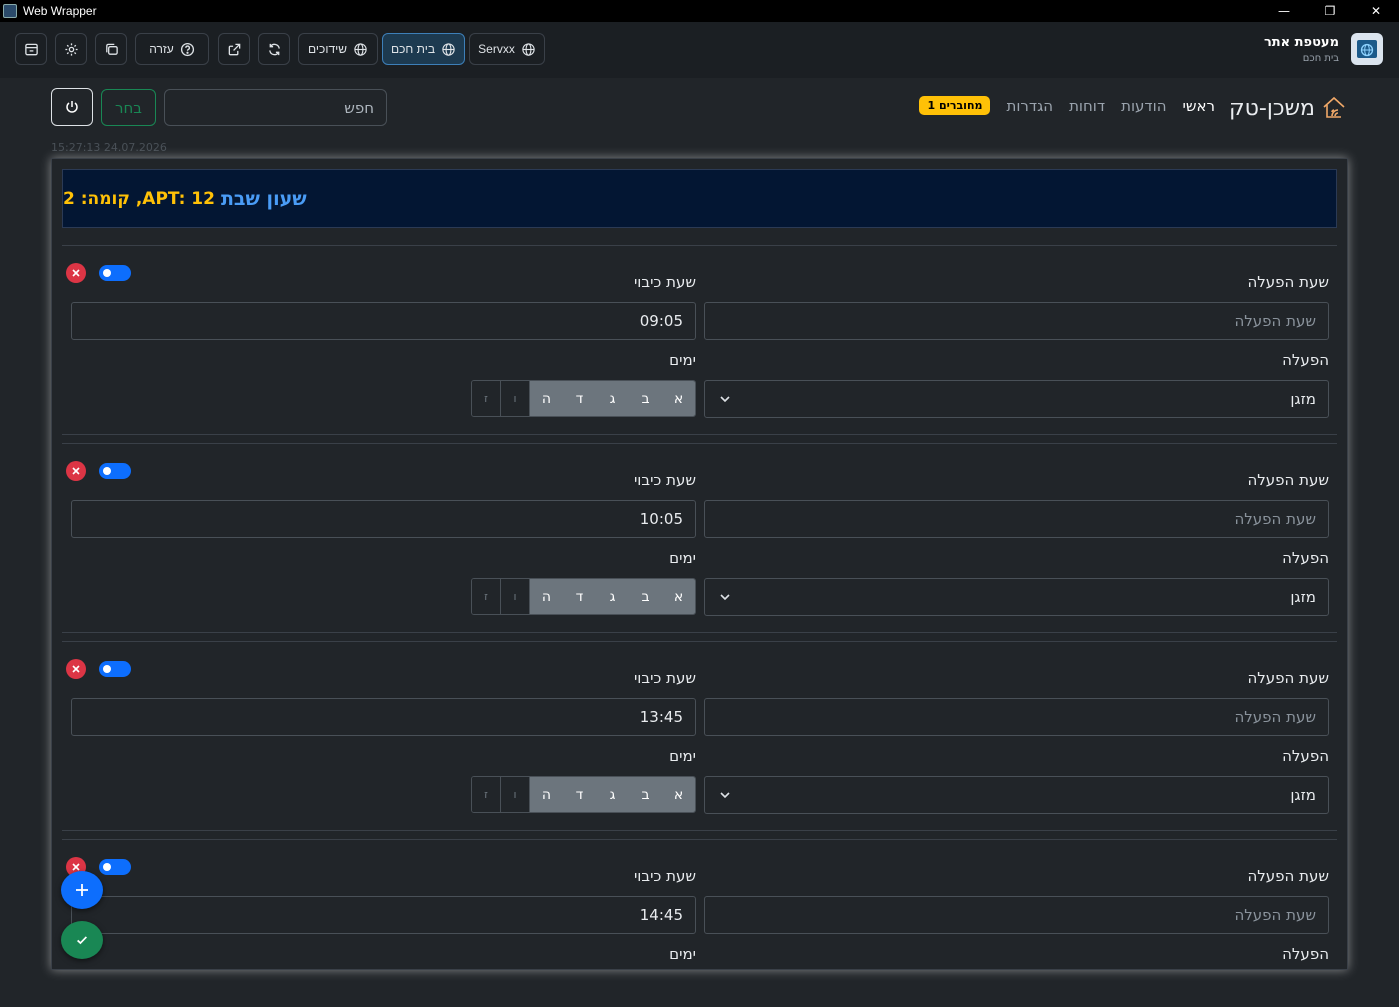  I want to click on power-icon, so click(72, 107).